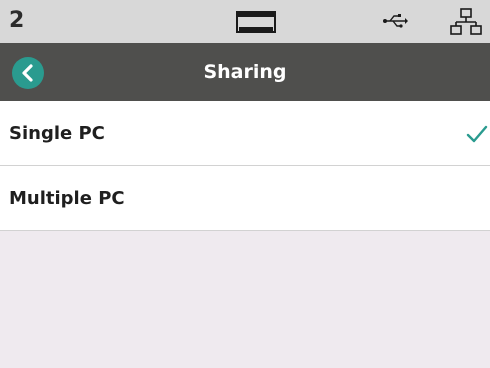 The height and width of the screenshot is (368, 490). I want to click on page-title: Sharing, so click(245, 72).